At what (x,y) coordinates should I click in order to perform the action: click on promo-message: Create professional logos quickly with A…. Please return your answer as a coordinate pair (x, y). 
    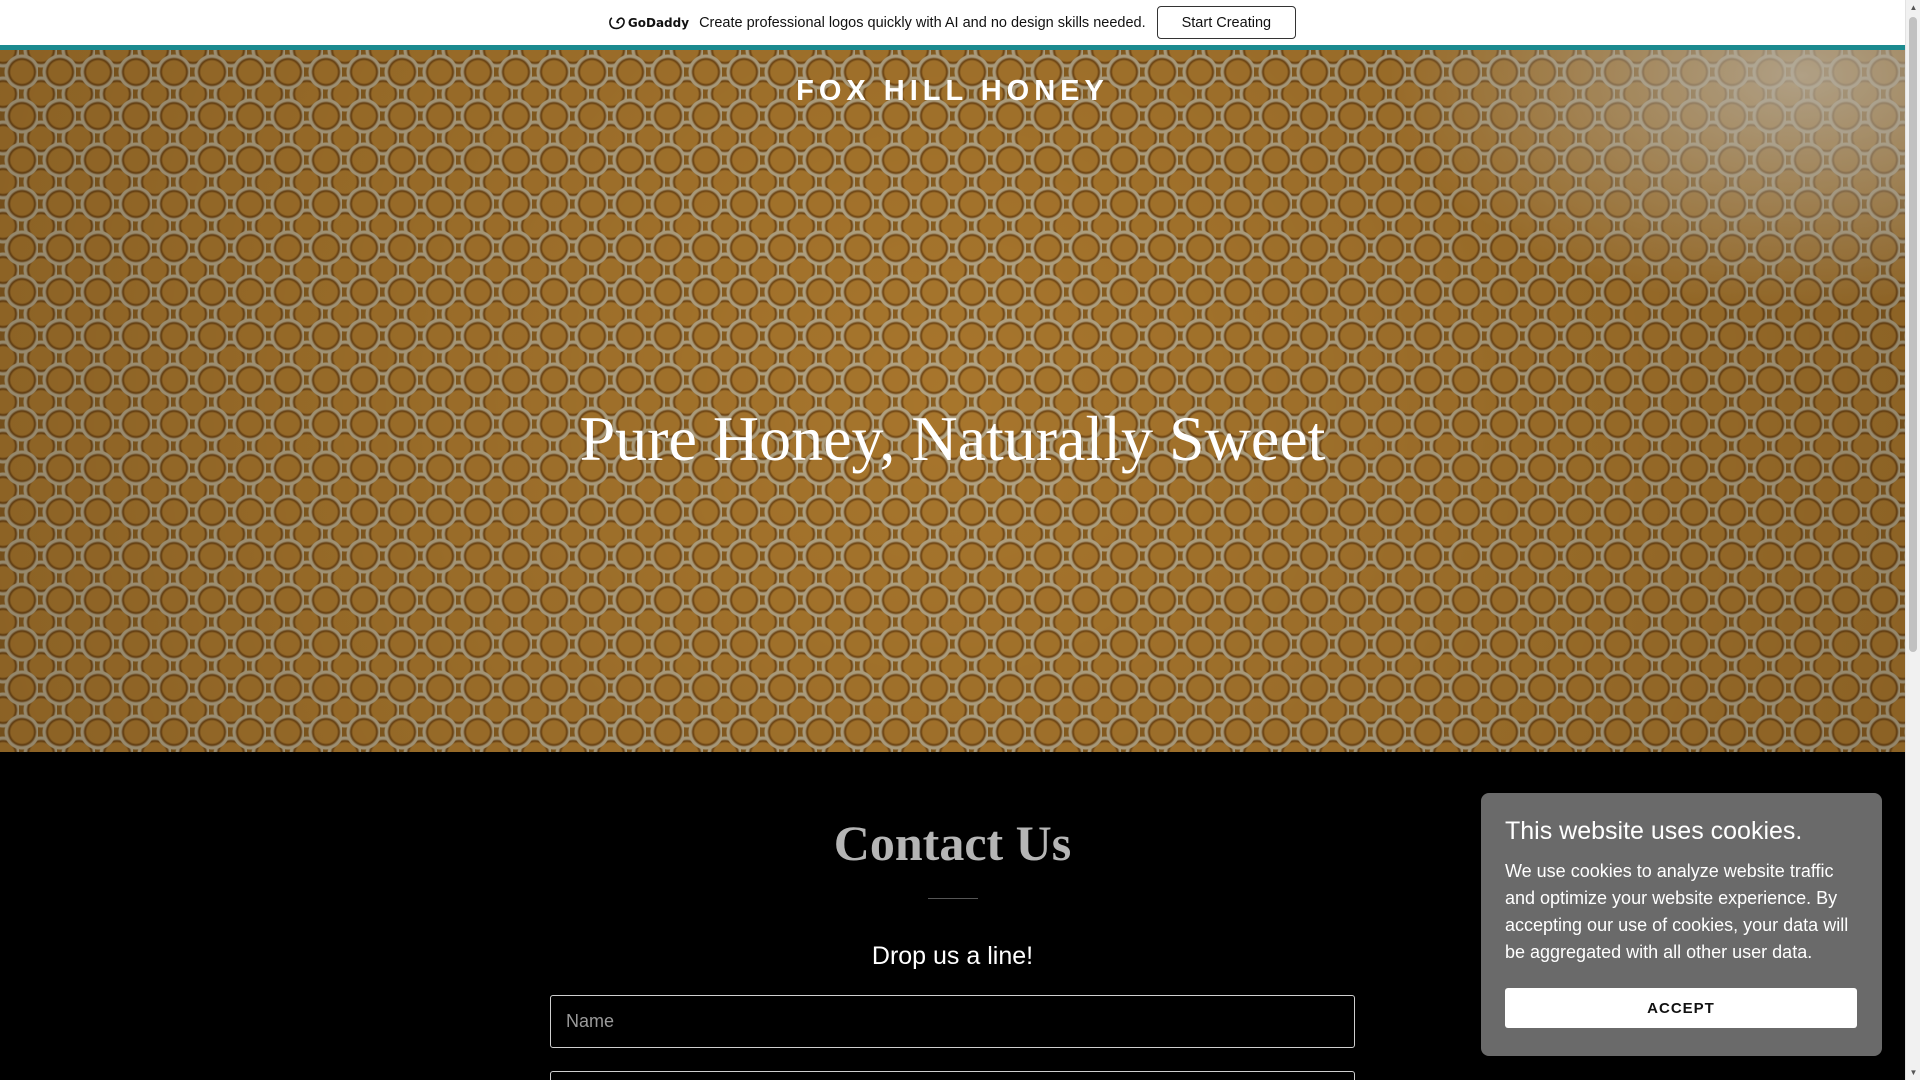
    Looking at the image, I should click on (922, 22).